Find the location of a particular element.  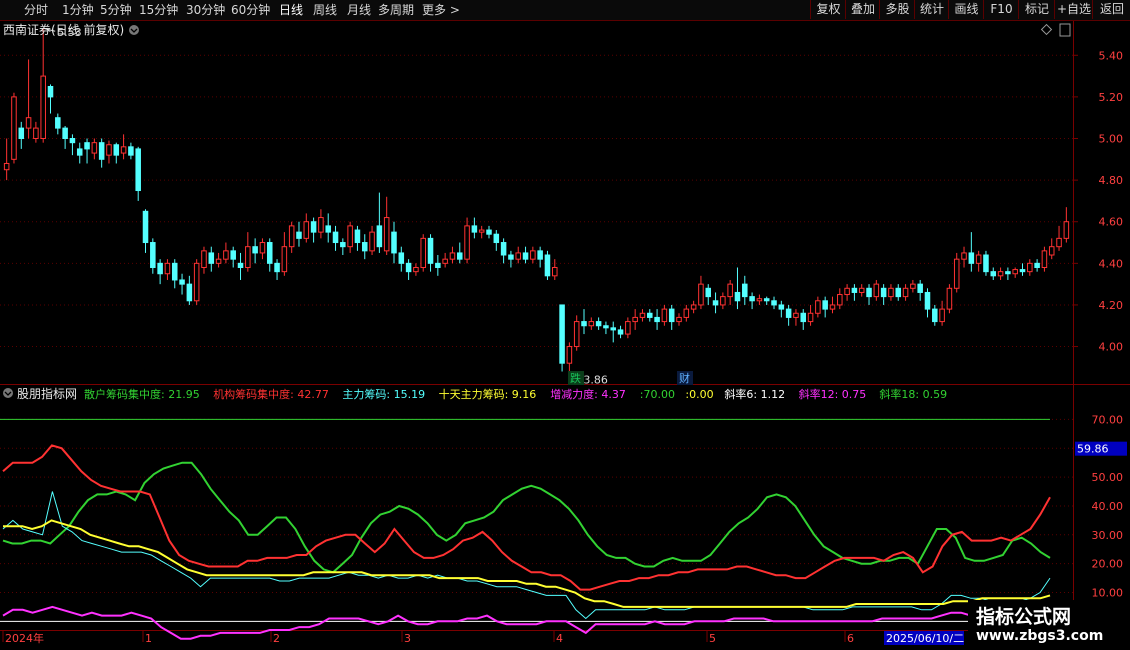

current-date-label: 2025/06/10/二 is located at coordinates (925, 638).